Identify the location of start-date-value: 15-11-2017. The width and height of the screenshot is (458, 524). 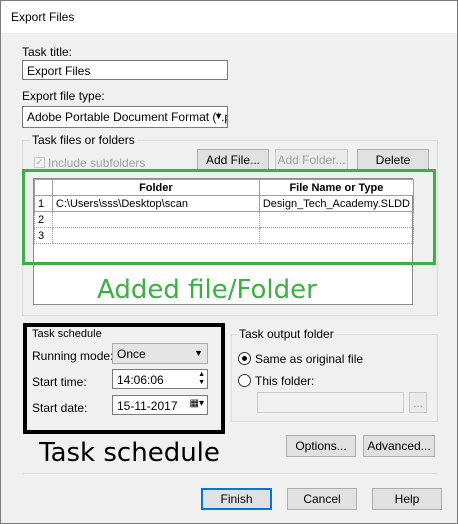
(147, 406).